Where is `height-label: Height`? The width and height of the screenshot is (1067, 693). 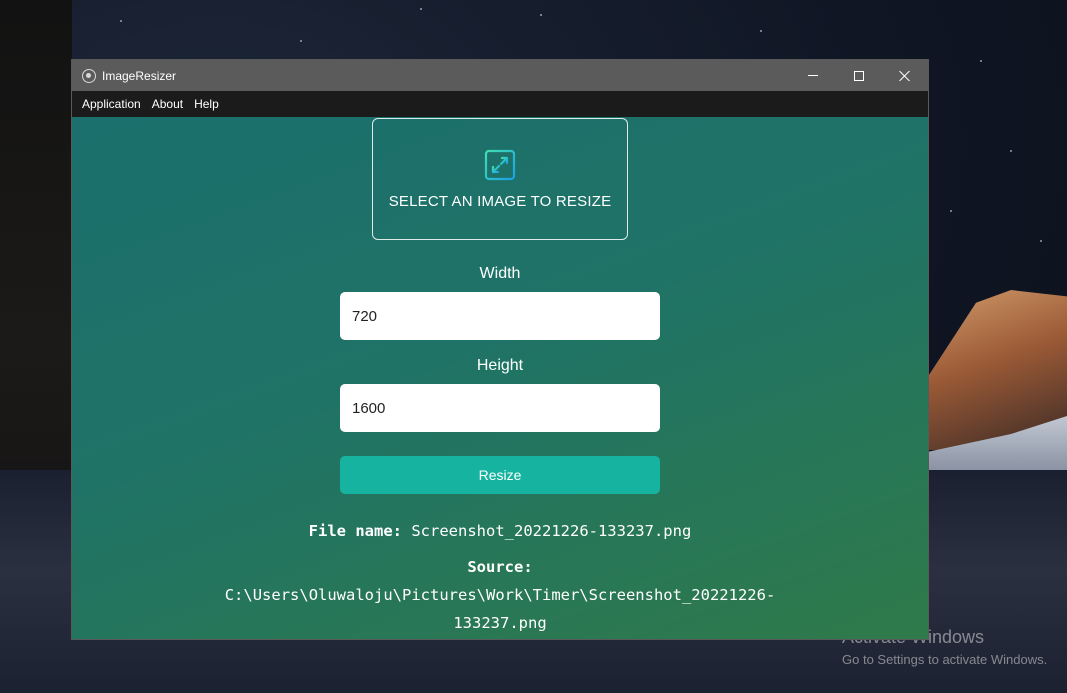
height-label: Height is located at coordinates (500, 365).